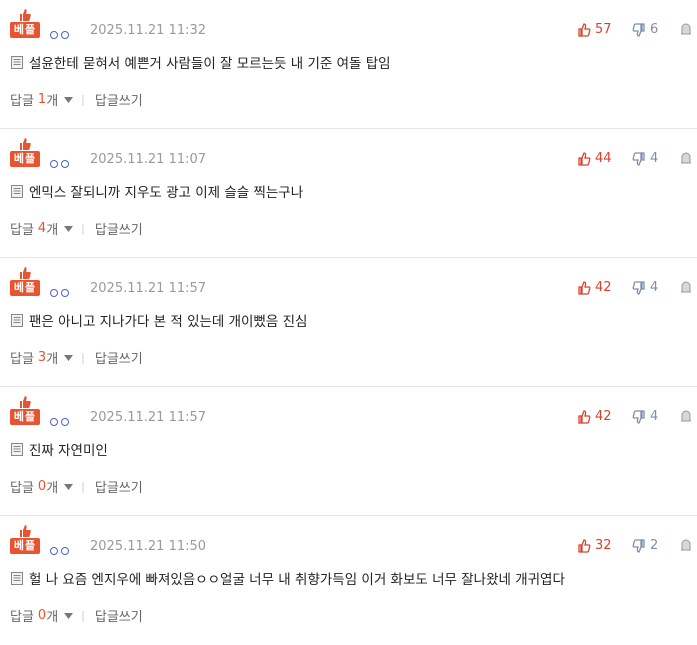 The image size is (697, 645). I want to click on comment-meta: 베플 2025.11.21 11:07 44 4, so click(353, 153).